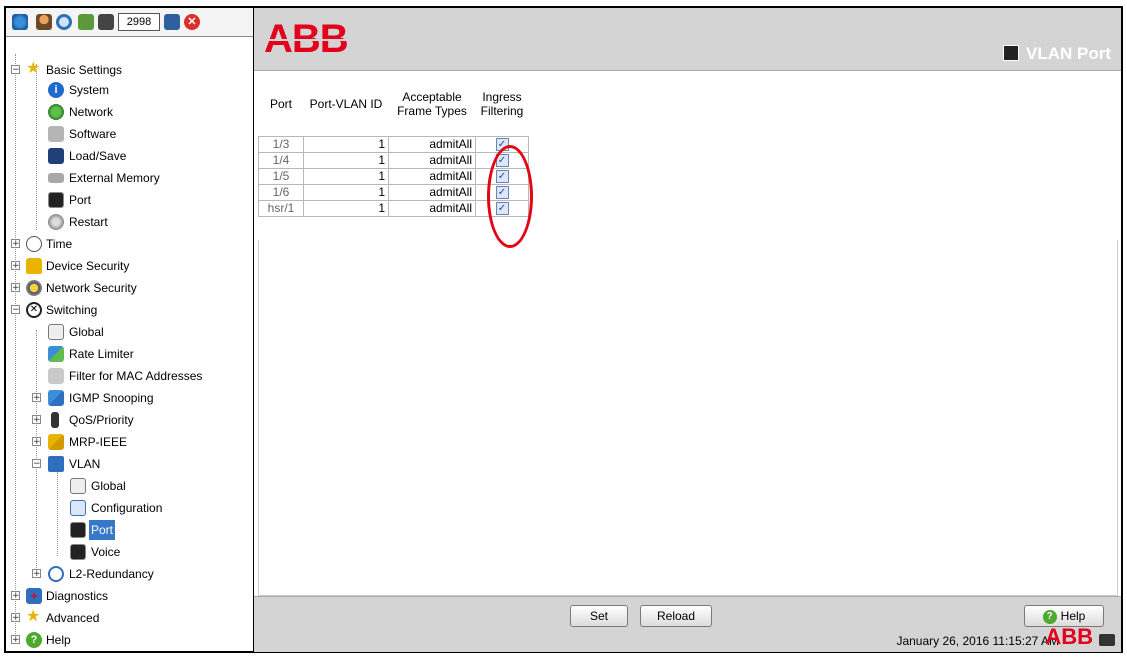 This screenshot has width=1127, height=657. What do you see at coordinates (281, 176) in the screenshot?
I see `port-cell: 1/5` at bounding box center [281, 176].